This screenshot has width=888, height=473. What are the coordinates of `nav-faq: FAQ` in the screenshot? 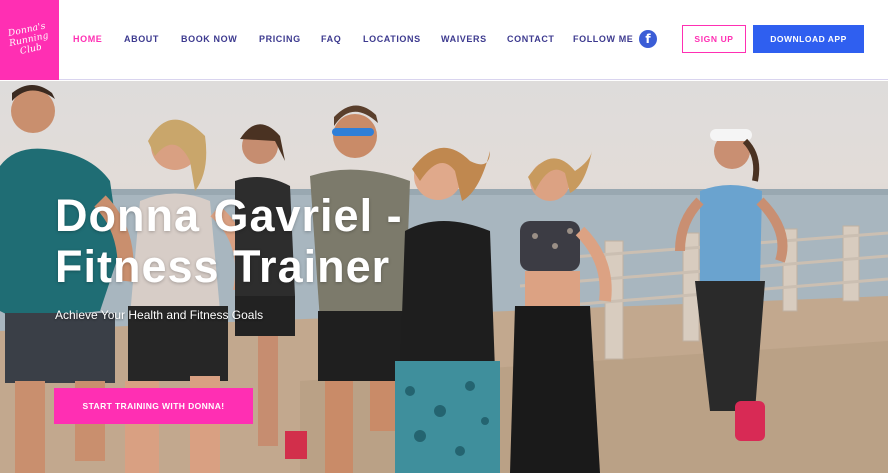 It's located at (331, 39).